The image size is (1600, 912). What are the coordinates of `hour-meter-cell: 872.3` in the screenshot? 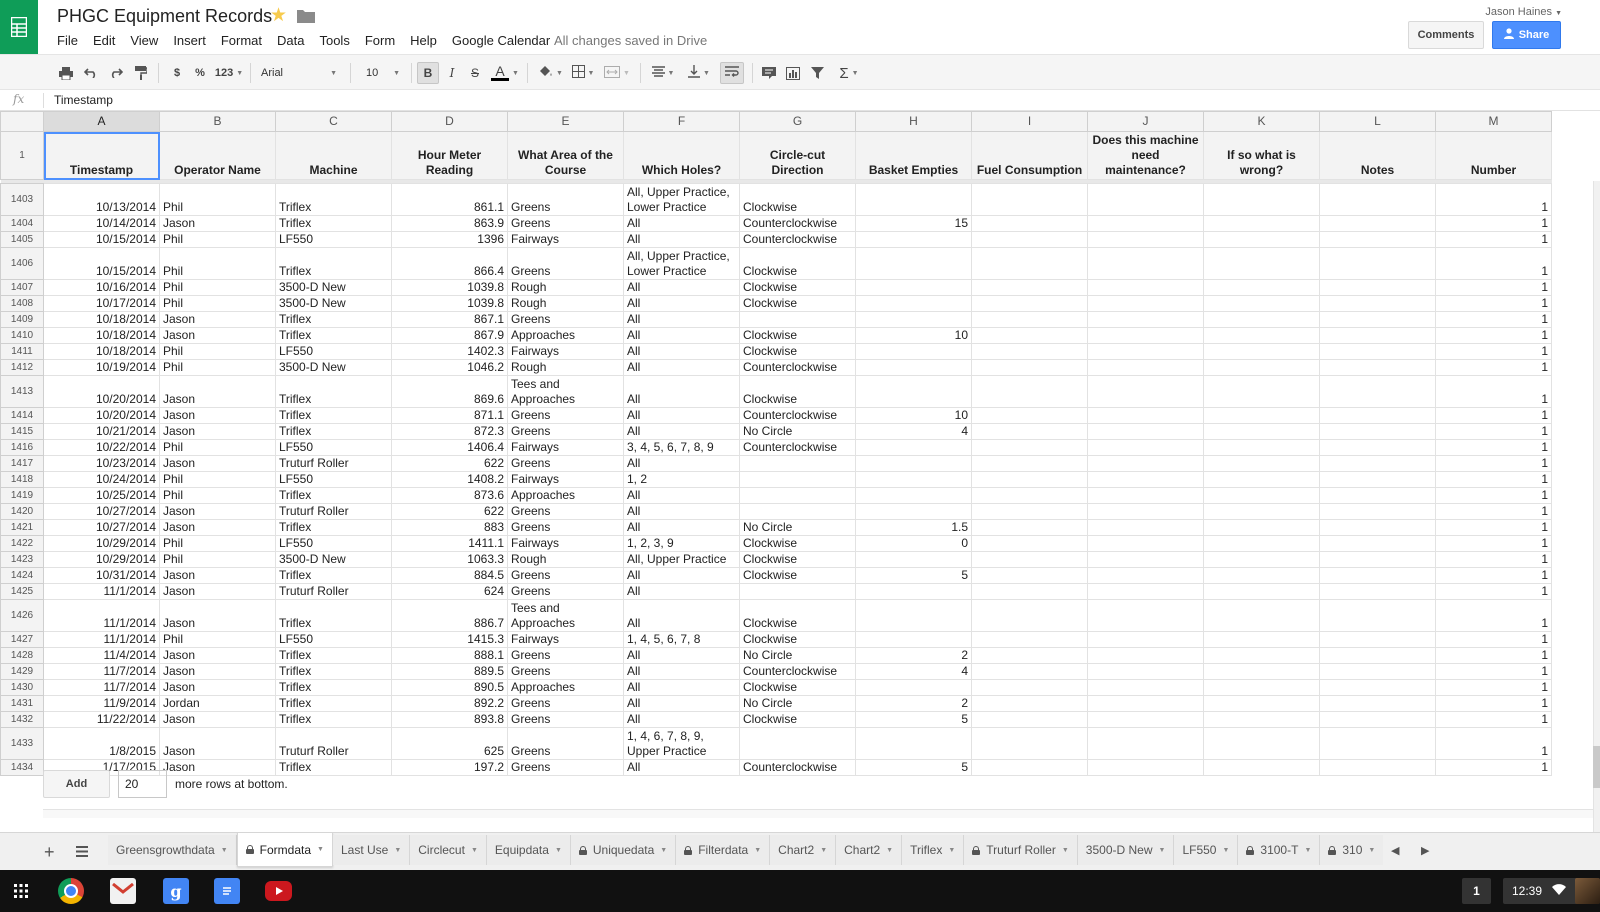 It's located at (449, 431).